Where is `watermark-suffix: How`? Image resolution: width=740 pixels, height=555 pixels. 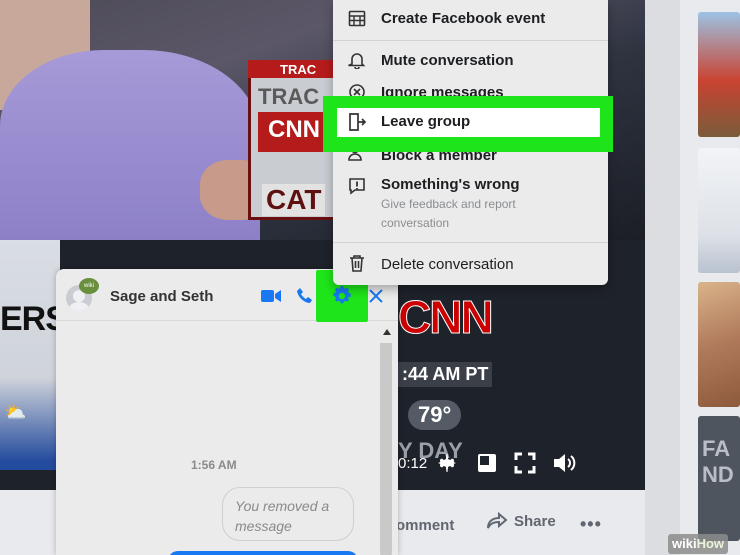 watermark-suffix: How is located at coordinates (710, 543).